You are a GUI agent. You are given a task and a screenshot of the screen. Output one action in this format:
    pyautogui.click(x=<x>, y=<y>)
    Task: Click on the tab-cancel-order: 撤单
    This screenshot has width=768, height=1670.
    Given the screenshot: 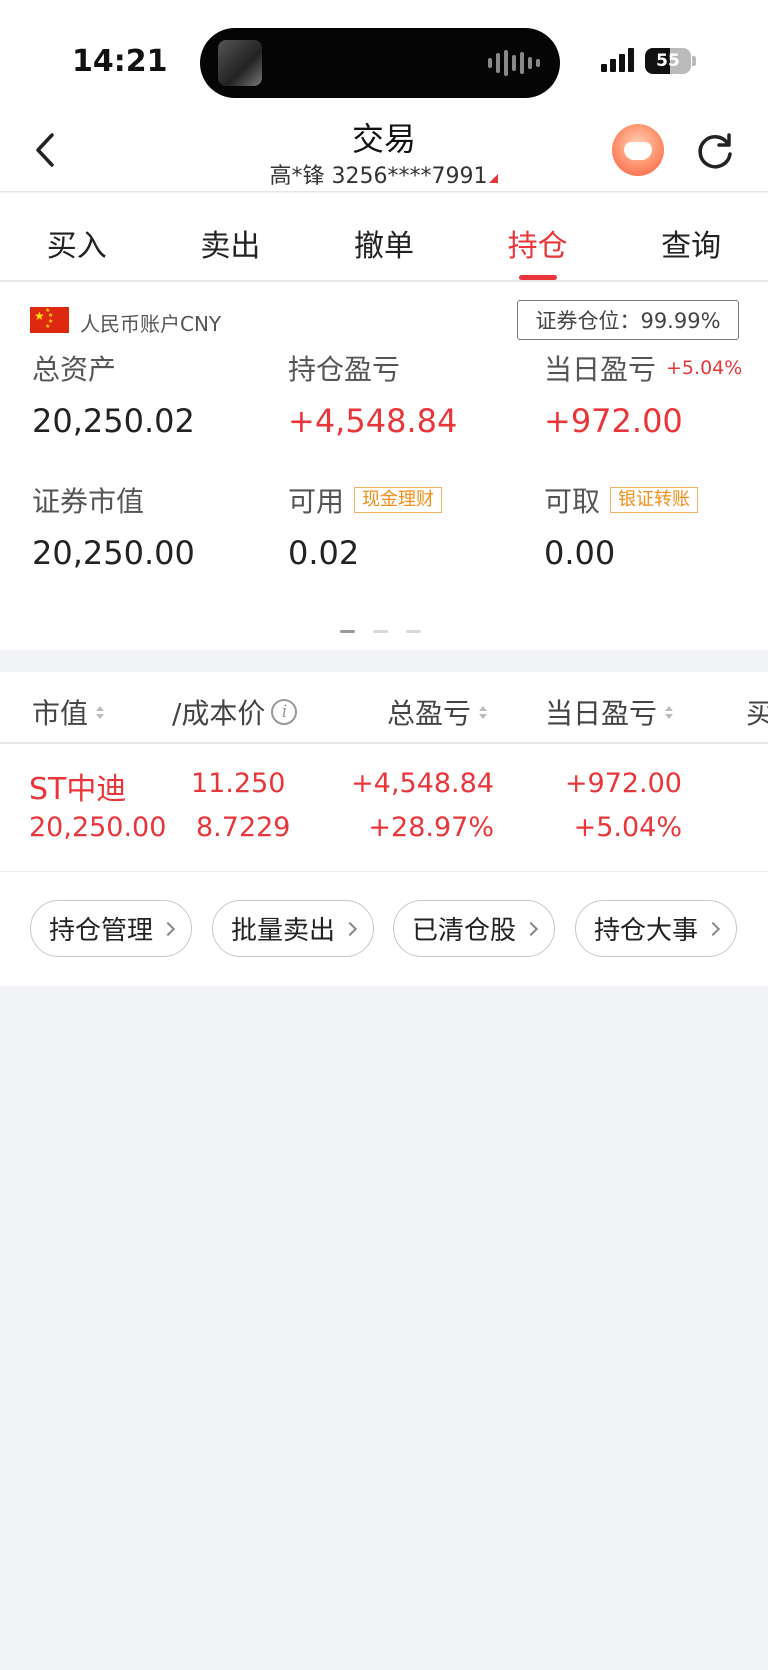 What is the action you would take?
    pyautogui.click(x=384, y=236)
    